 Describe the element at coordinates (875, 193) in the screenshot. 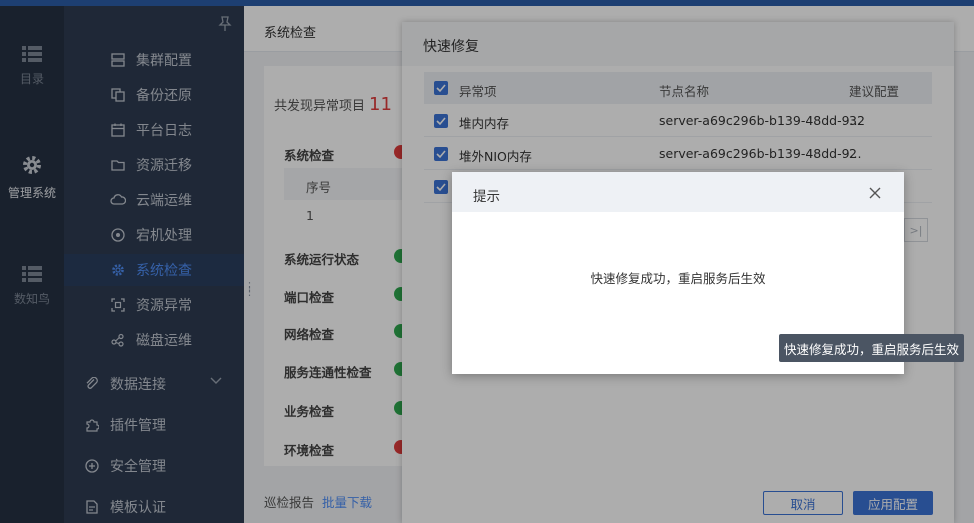

I see `close-icon` at that location.